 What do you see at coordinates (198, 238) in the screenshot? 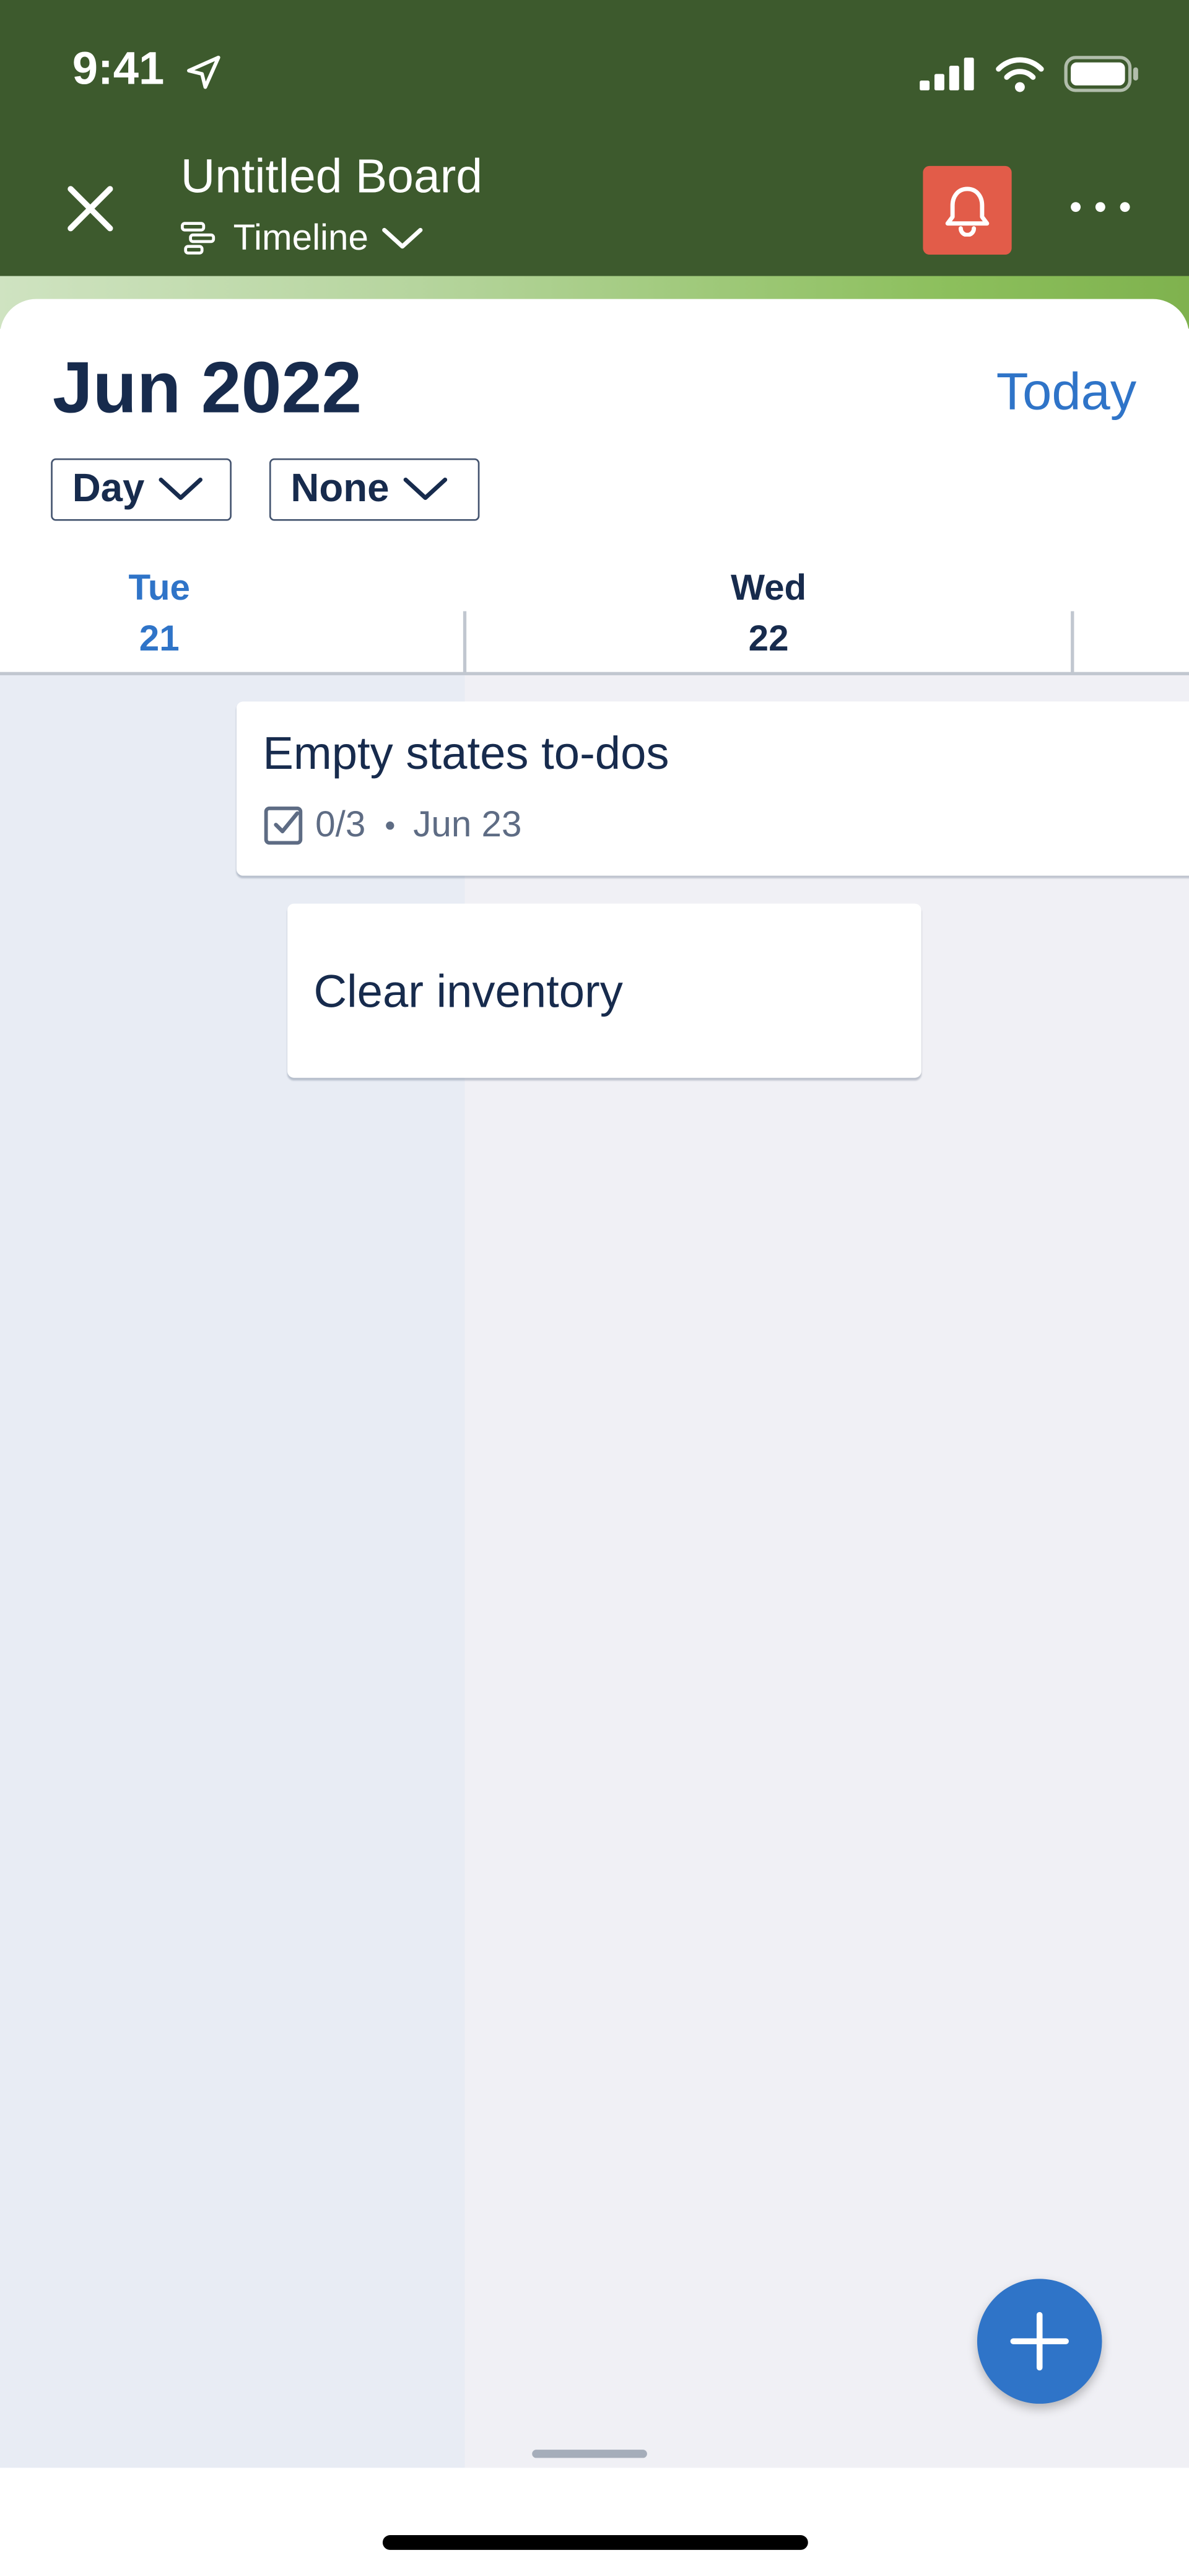
I see `timeline-icon` at bounding box center [198, 238].